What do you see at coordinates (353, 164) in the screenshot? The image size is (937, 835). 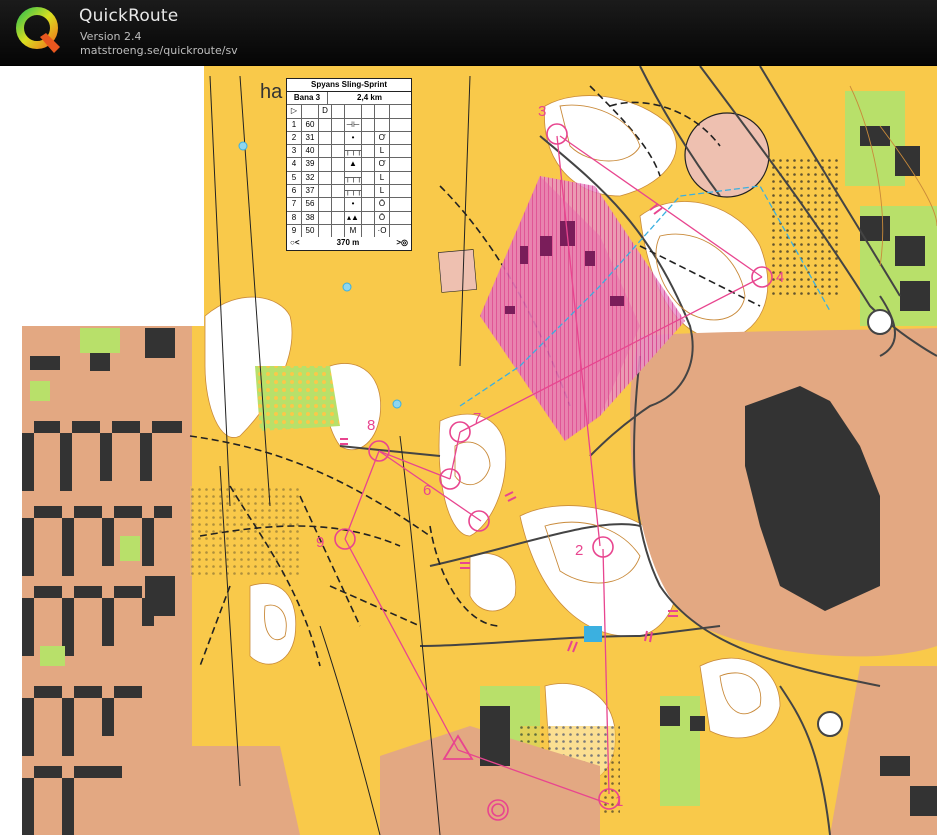 I see `triangle-icon: ▲` at bounding box center [353, 164].